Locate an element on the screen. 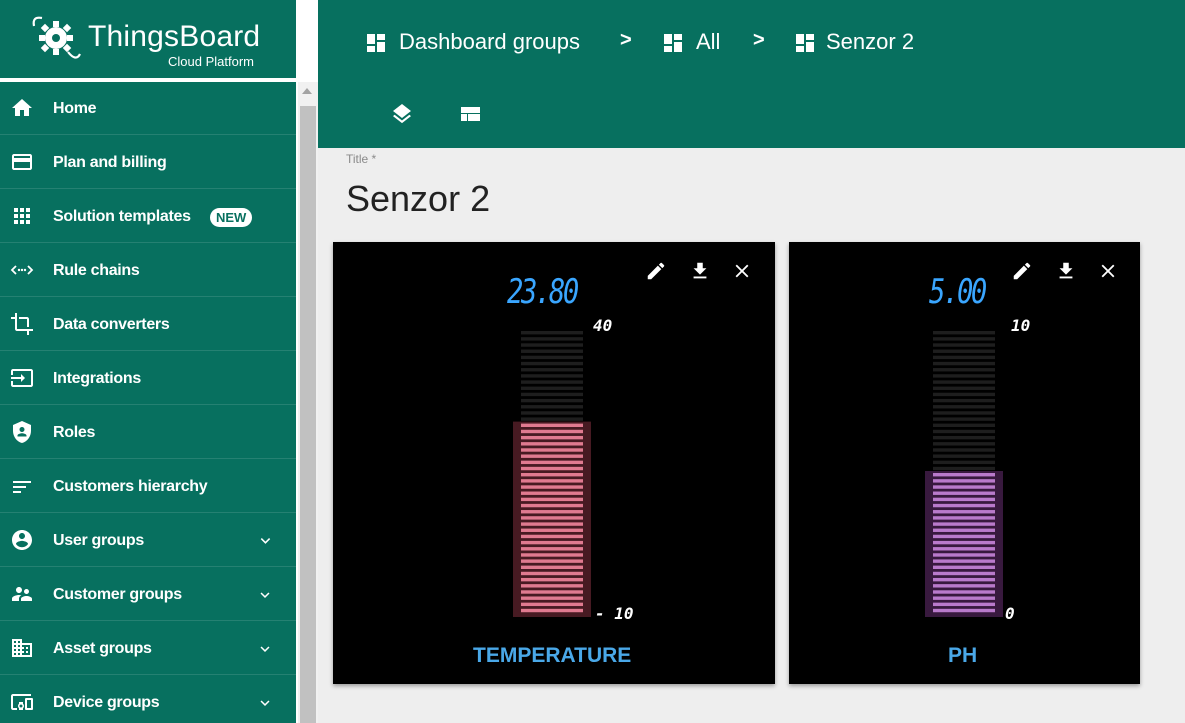  sidebar-item-user-groups: User groups is located at coordinates (148, 540).